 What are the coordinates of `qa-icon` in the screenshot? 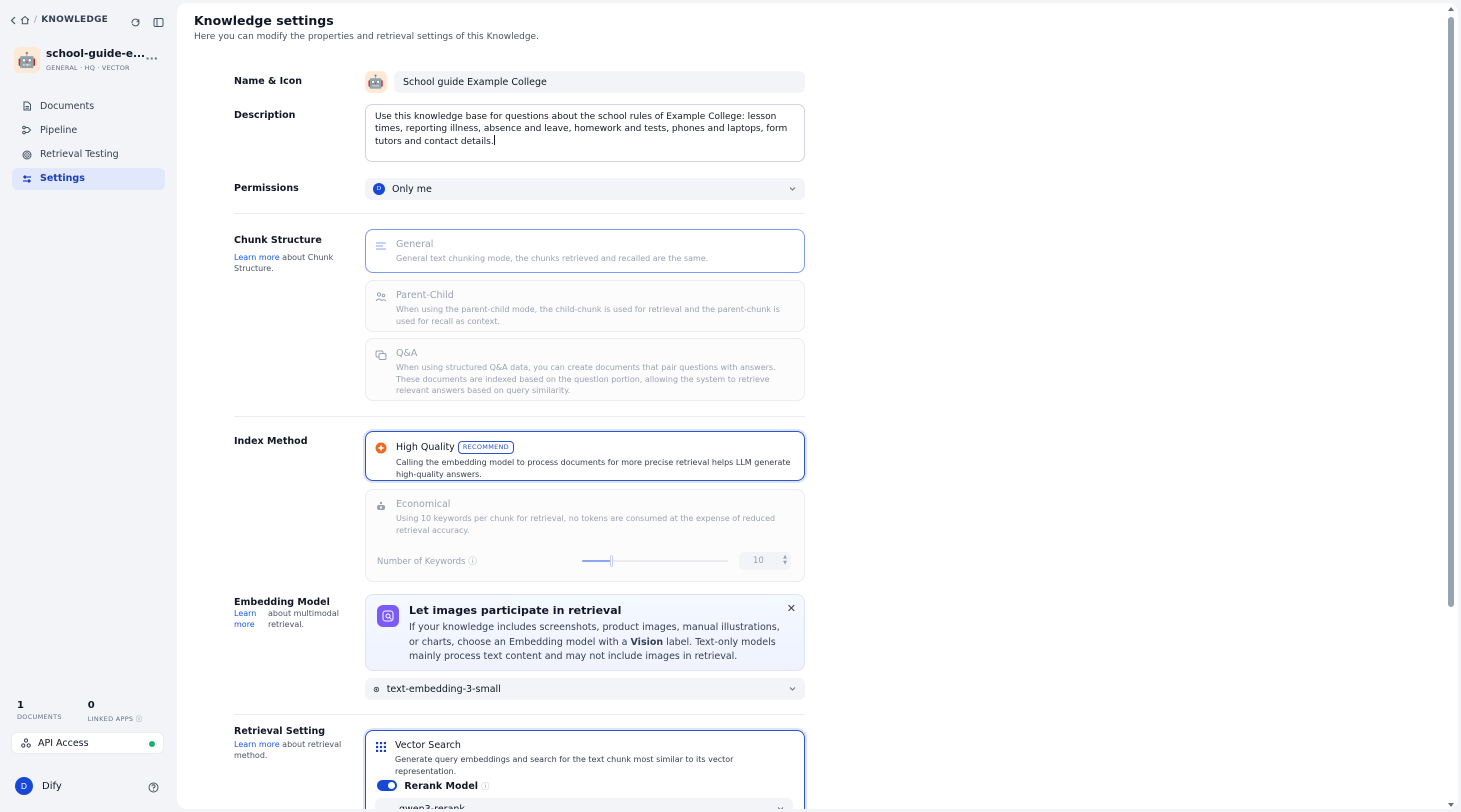 It's located at (381, 355).